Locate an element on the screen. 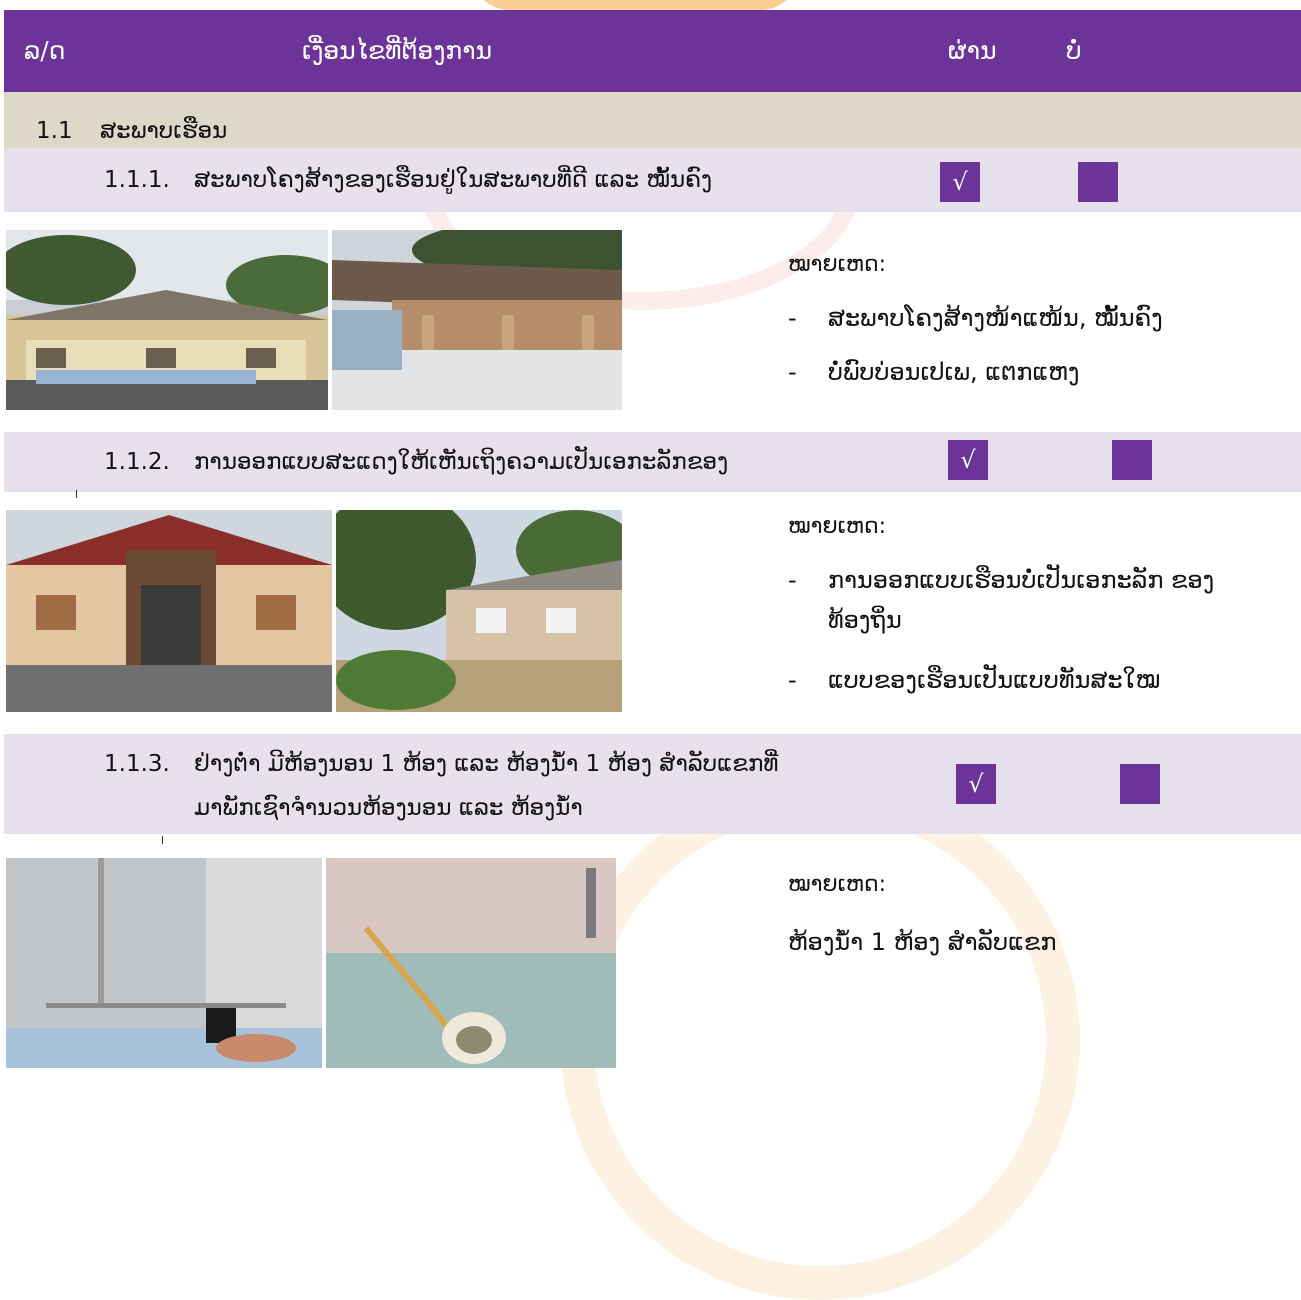 The height and width of the screenshot is (1300, 1301). header-col-number: ລ/ດ is located at coordinates (45, 50).